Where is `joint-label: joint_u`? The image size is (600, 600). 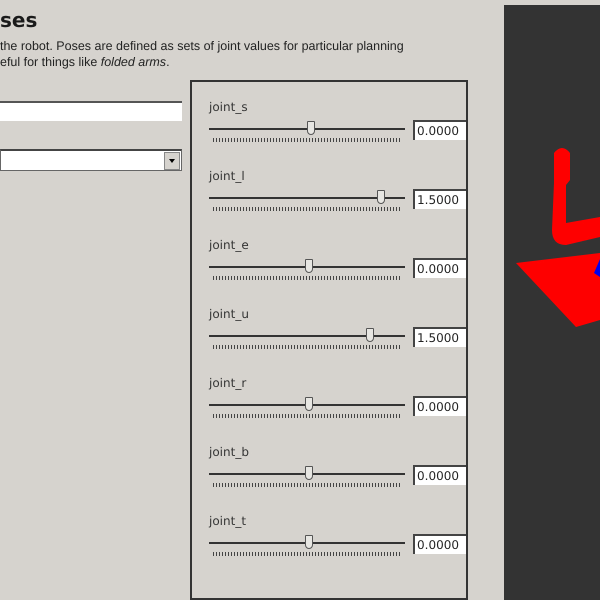 joint-label: joint_u is located at coordinates (229, 315).